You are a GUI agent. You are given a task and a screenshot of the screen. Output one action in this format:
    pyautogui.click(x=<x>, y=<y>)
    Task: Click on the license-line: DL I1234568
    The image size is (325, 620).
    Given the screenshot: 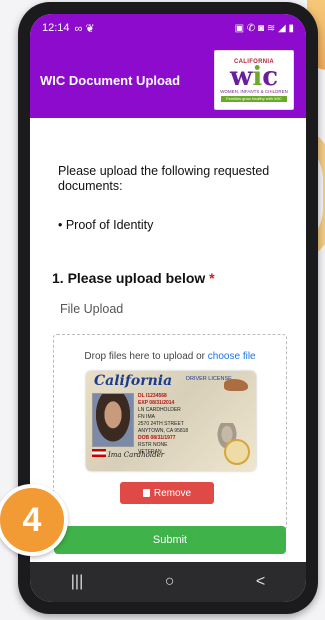 What is the action you would take?
    pyautogui.click(x=152, y=396)
    